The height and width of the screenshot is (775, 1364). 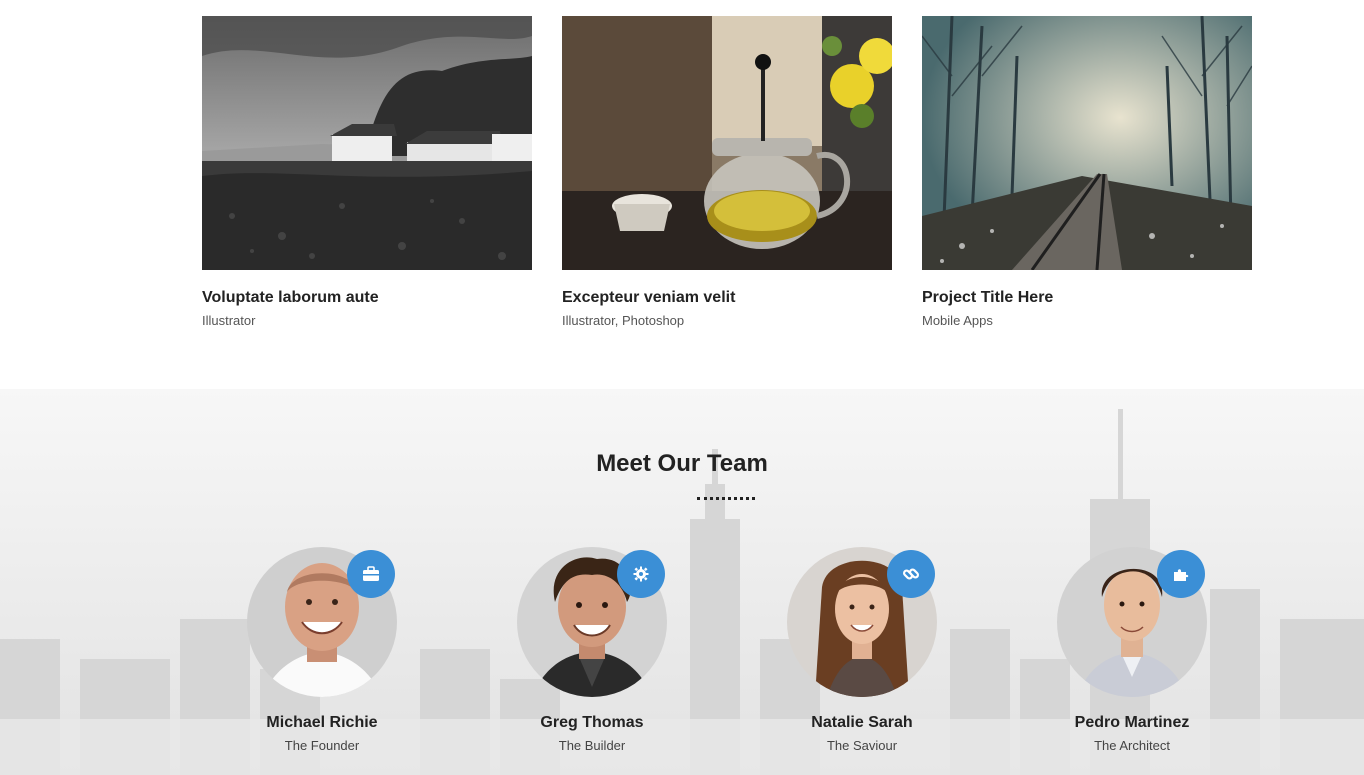 I want to click on puzzle-icon, so click(x=1181, y=574).